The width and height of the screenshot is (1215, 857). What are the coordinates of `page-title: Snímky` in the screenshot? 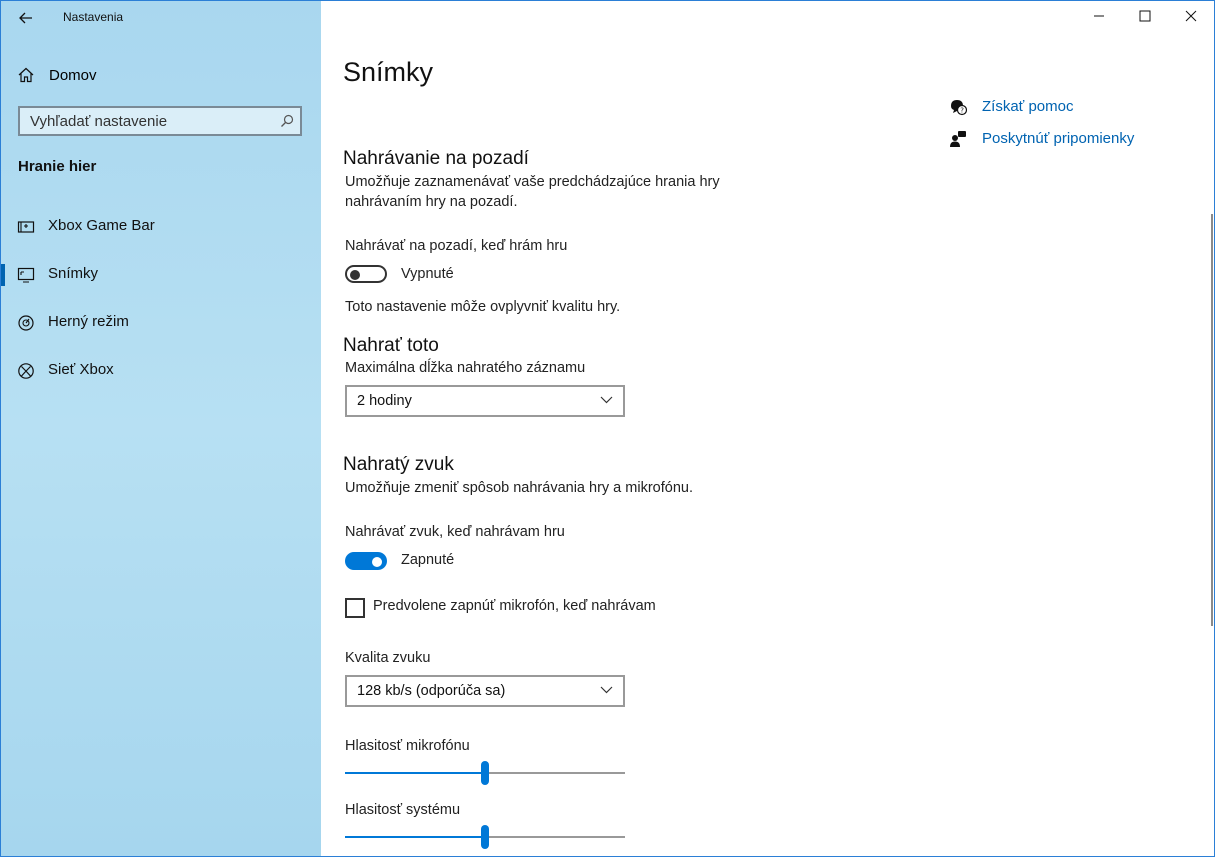 It's located at (388, 72).